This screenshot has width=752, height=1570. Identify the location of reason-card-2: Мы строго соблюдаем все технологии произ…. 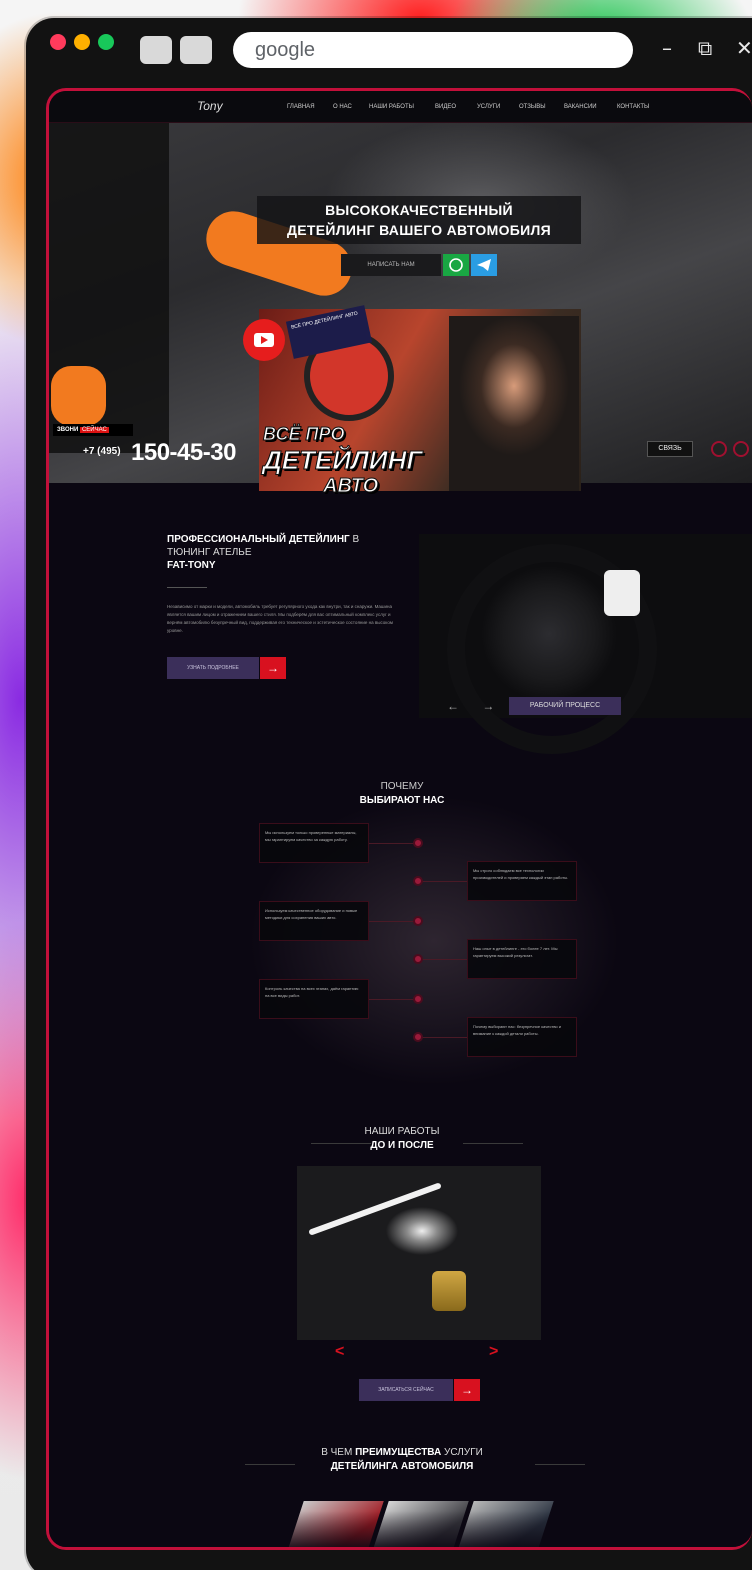
(522, 881).